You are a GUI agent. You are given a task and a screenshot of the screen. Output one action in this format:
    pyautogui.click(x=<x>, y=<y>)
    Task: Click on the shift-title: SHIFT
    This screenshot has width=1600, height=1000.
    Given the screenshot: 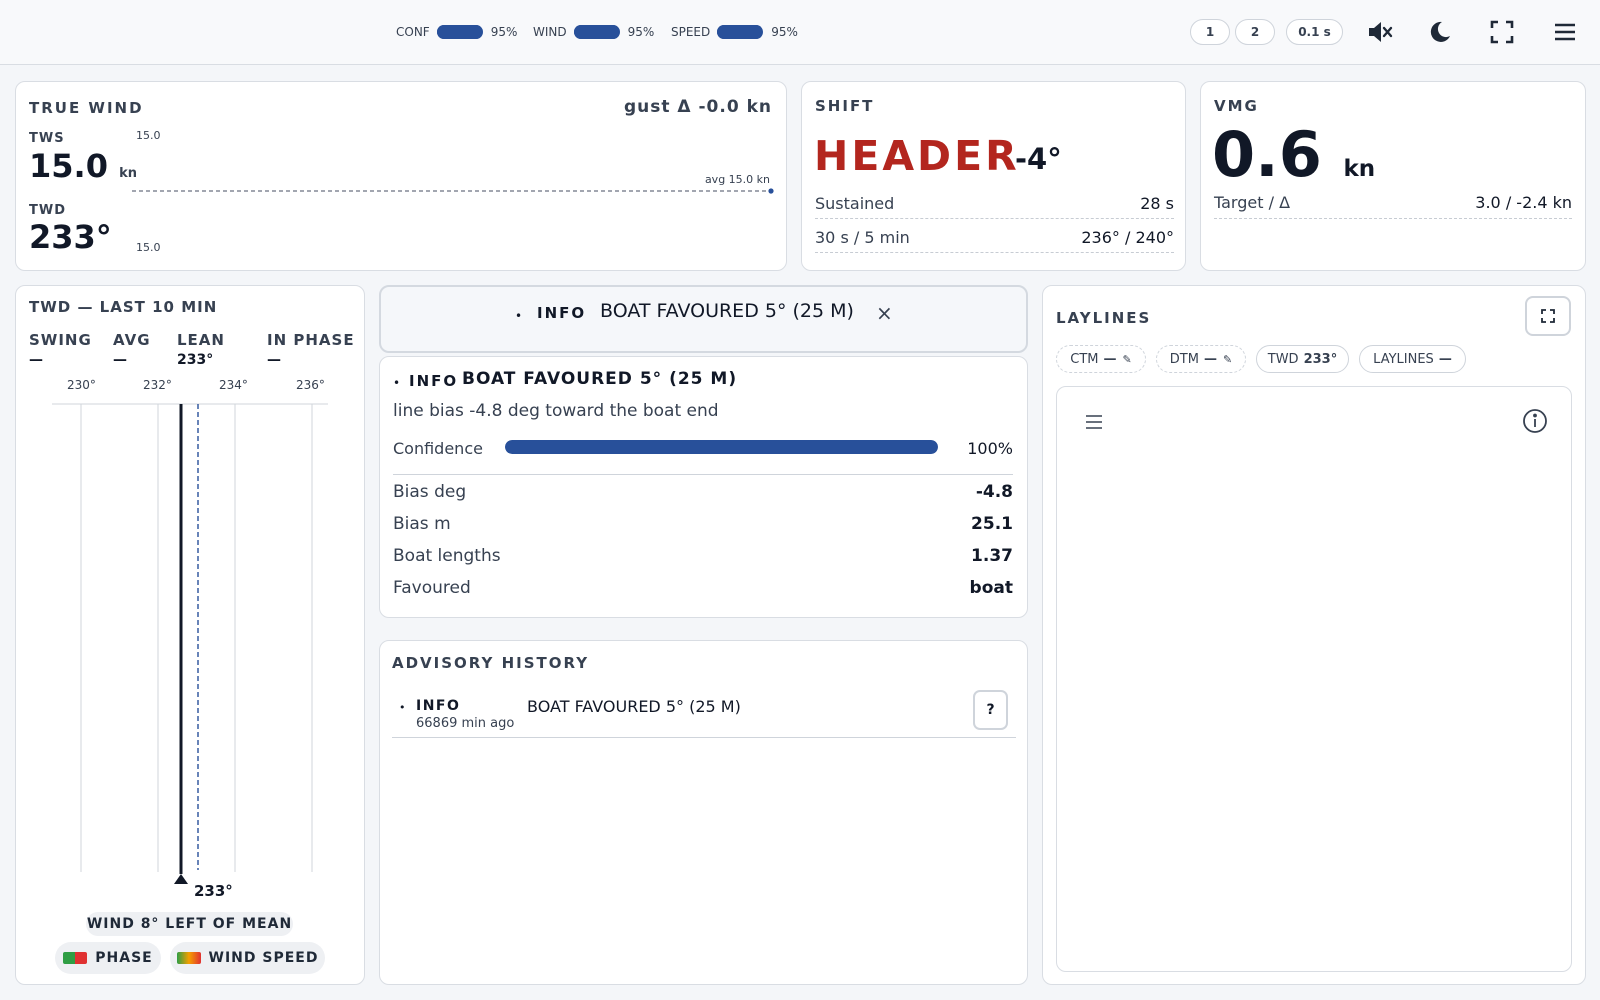 What is the action you would take?
    pyautogui.click(x=845, y=106)
    